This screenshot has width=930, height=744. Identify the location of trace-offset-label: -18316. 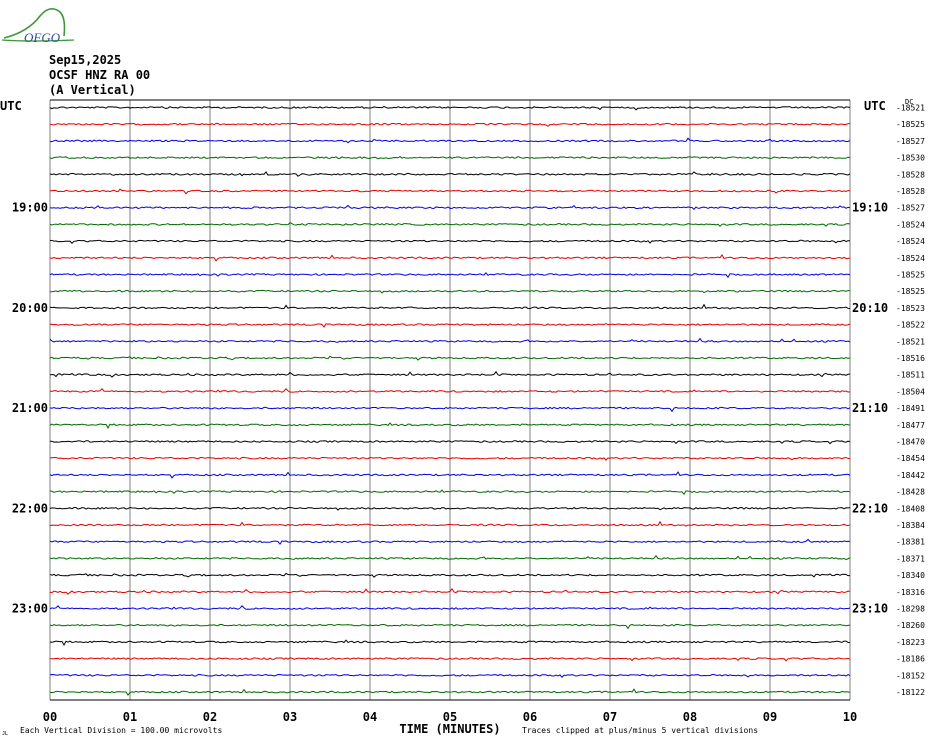
(910, 592).